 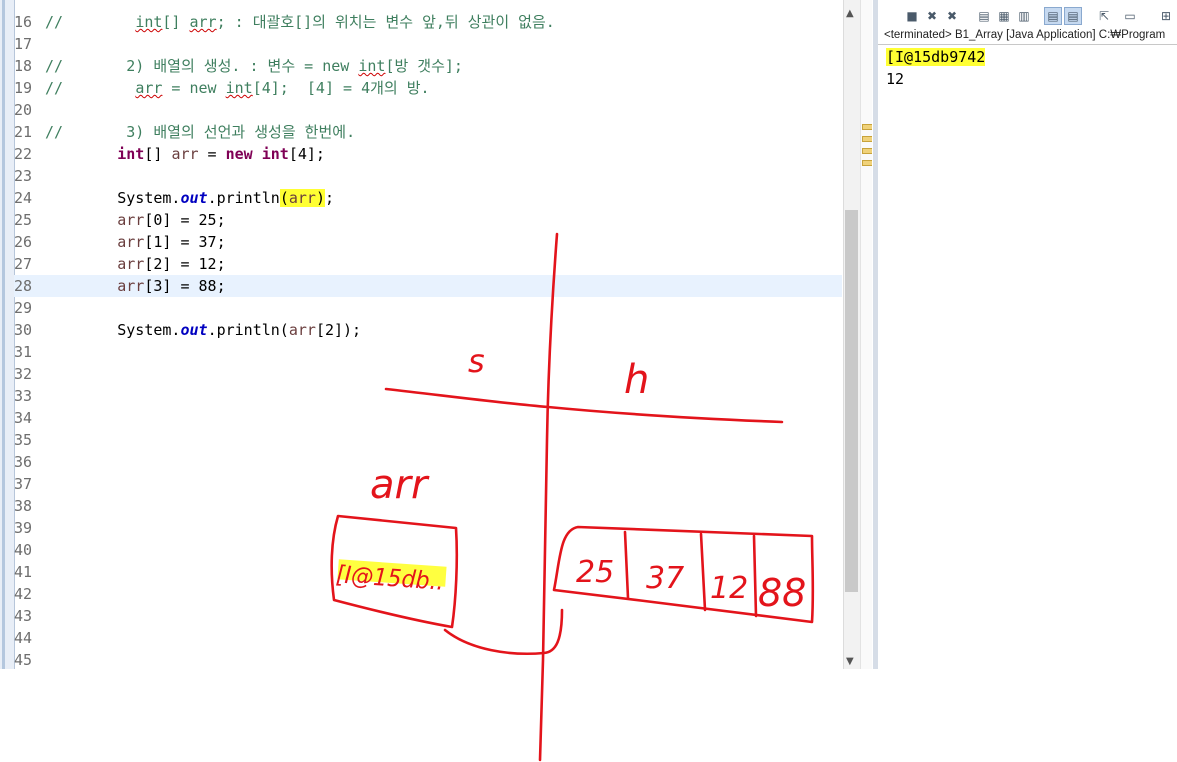 What do you see at coordinates (428, 154) in the screenshot?
I see `code-line: 22 int[] arr = new int[4];` at bounding box center [428, 154].